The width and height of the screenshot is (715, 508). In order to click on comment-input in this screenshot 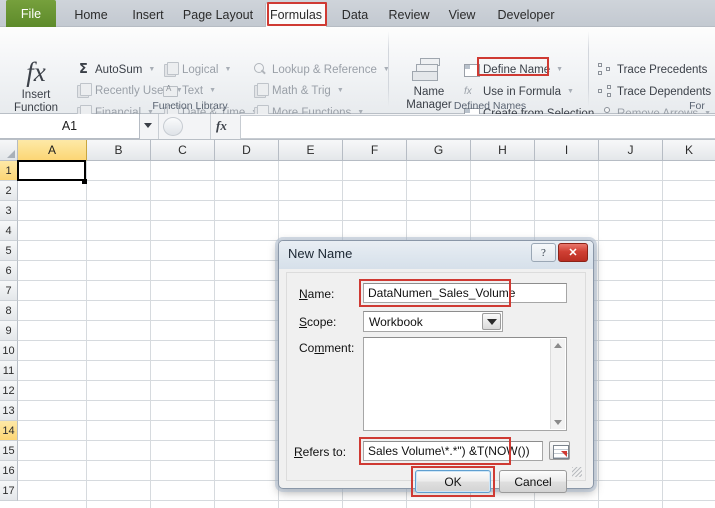, I will do `click(465, 384)`.